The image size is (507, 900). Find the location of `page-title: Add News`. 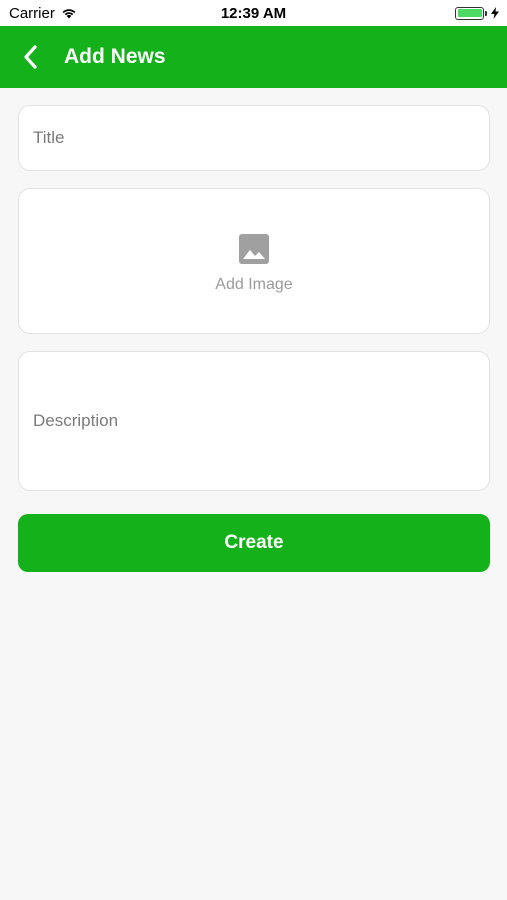

page-title: Add News is located at coordinates (115, 56).